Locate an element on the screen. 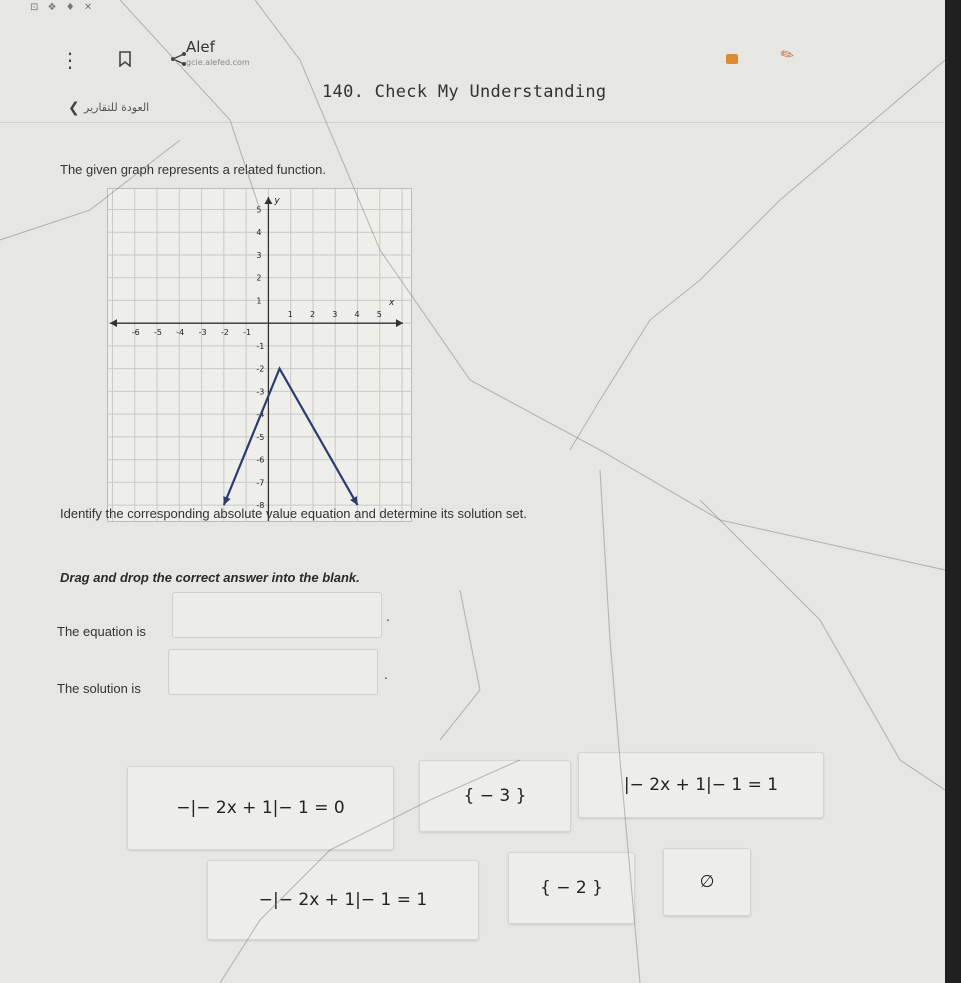 The width and height of the screenshot is (961, 983). back-link: العودة للتقارير is located at coordinates (116, 107).